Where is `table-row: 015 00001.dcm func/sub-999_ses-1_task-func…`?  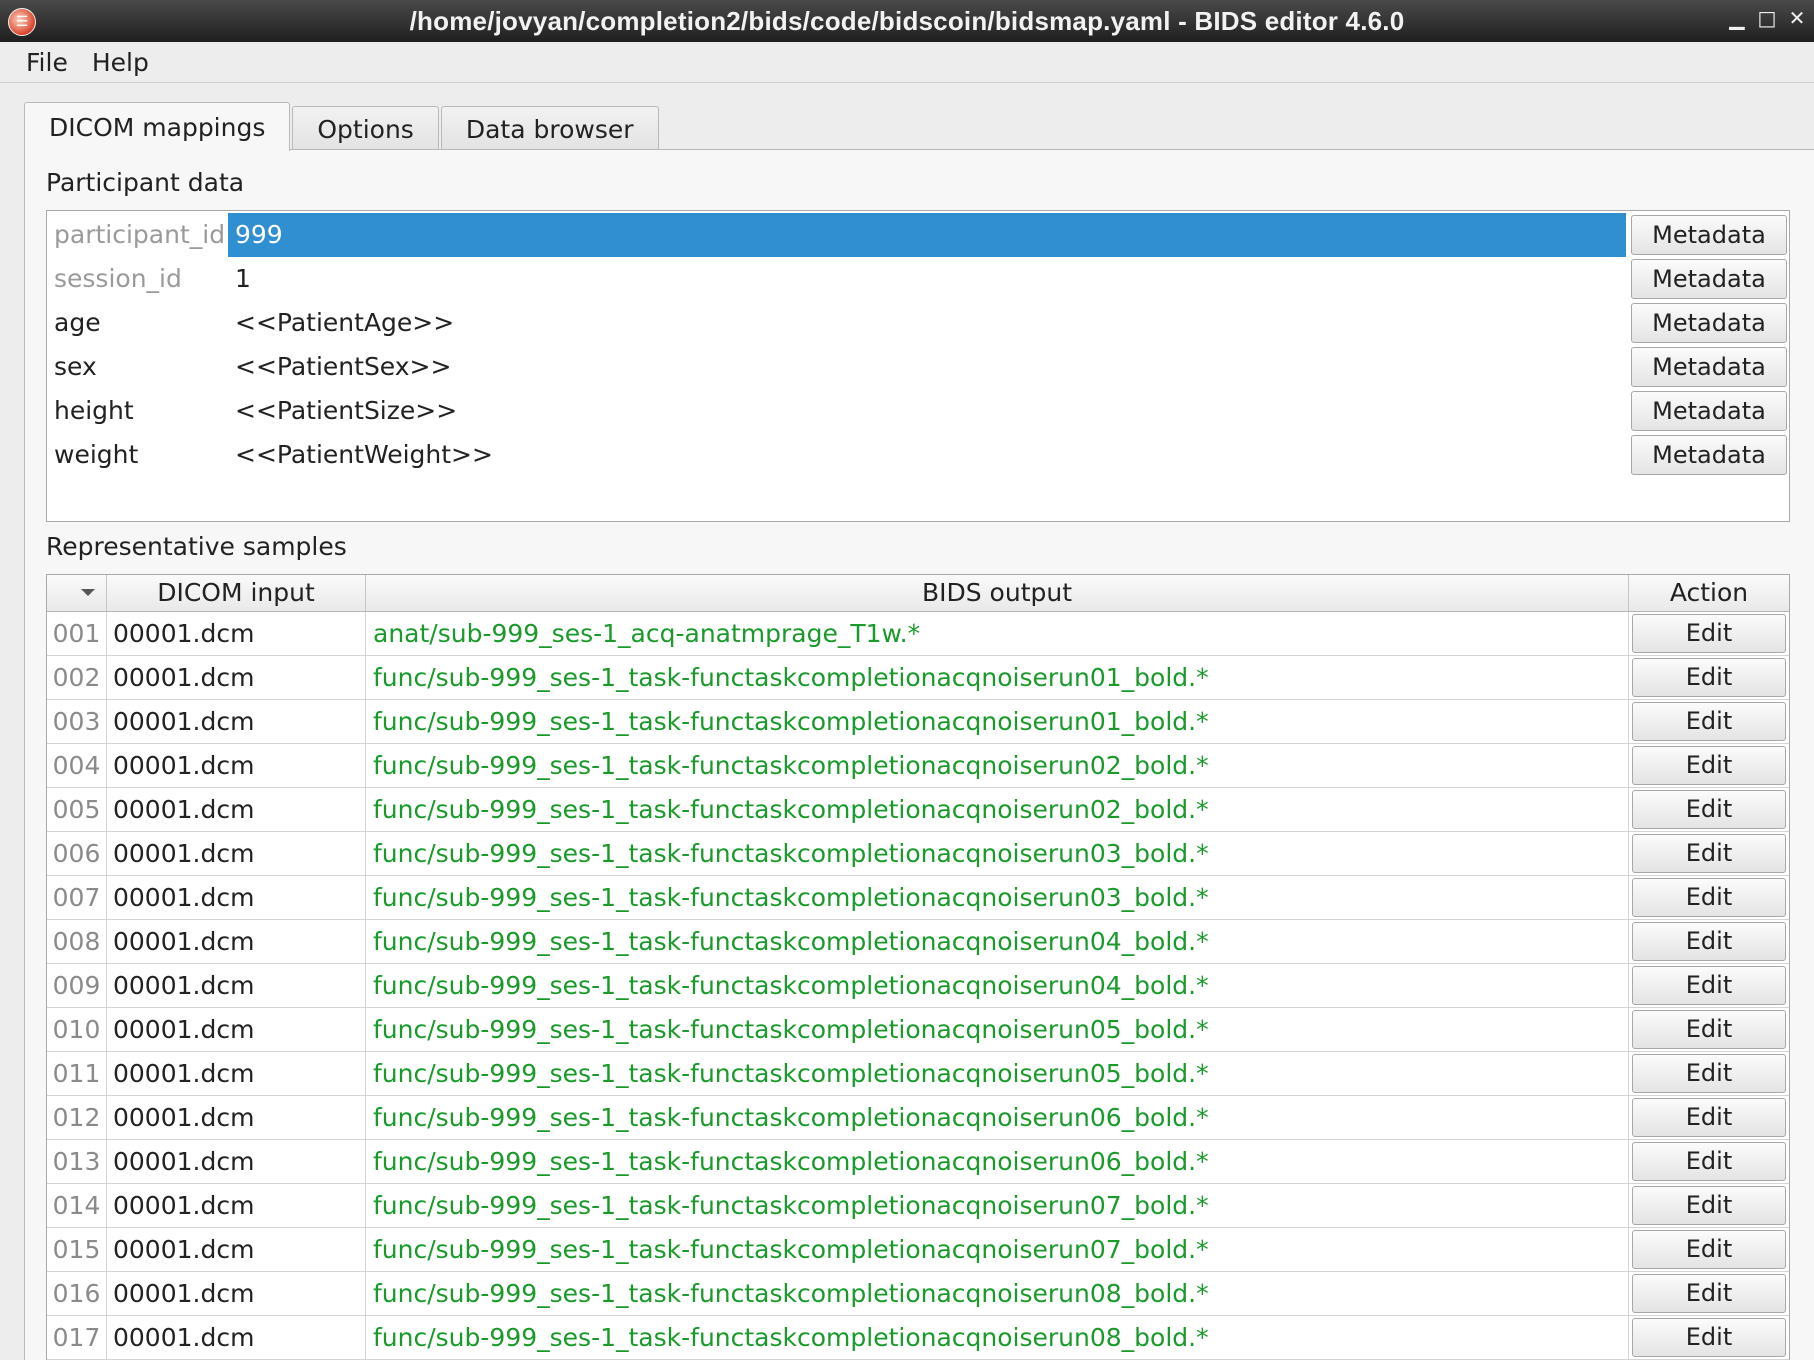
table-row: 015 00001.dcm func/sub-999_ses-1_task-func… is located at coordinates (918, 1250).